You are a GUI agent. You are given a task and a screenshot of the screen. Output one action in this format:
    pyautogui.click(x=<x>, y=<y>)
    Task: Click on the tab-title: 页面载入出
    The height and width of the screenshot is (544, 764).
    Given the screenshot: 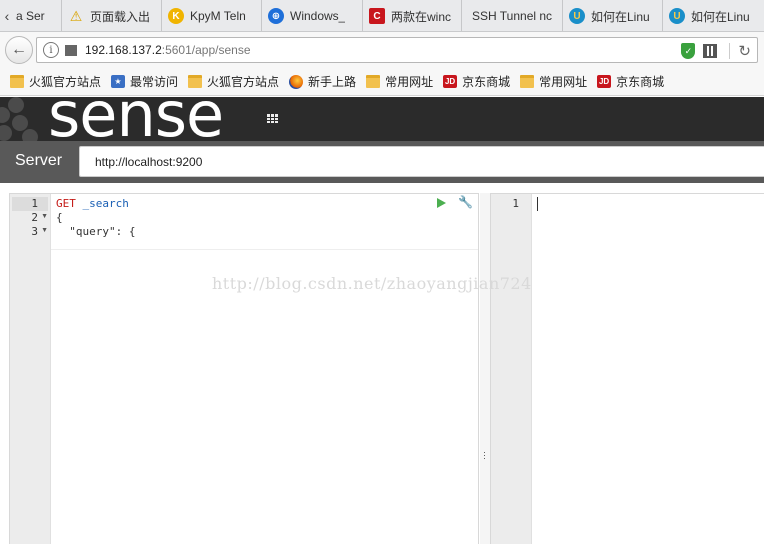 What is the action you would take?
    pyautogui.click(x=120, y=16)
    